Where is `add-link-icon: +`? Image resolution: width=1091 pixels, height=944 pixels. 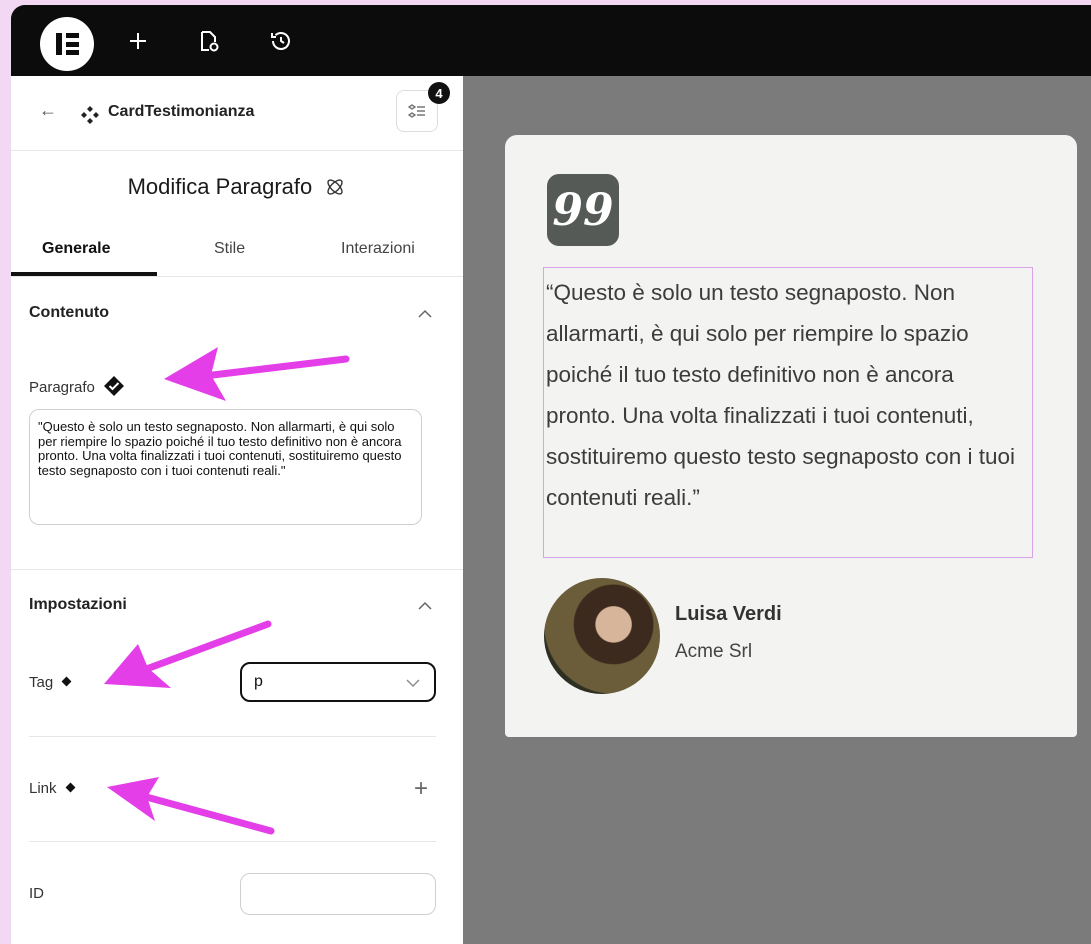
add-link-icon: + is located at coordinates (421, 789).